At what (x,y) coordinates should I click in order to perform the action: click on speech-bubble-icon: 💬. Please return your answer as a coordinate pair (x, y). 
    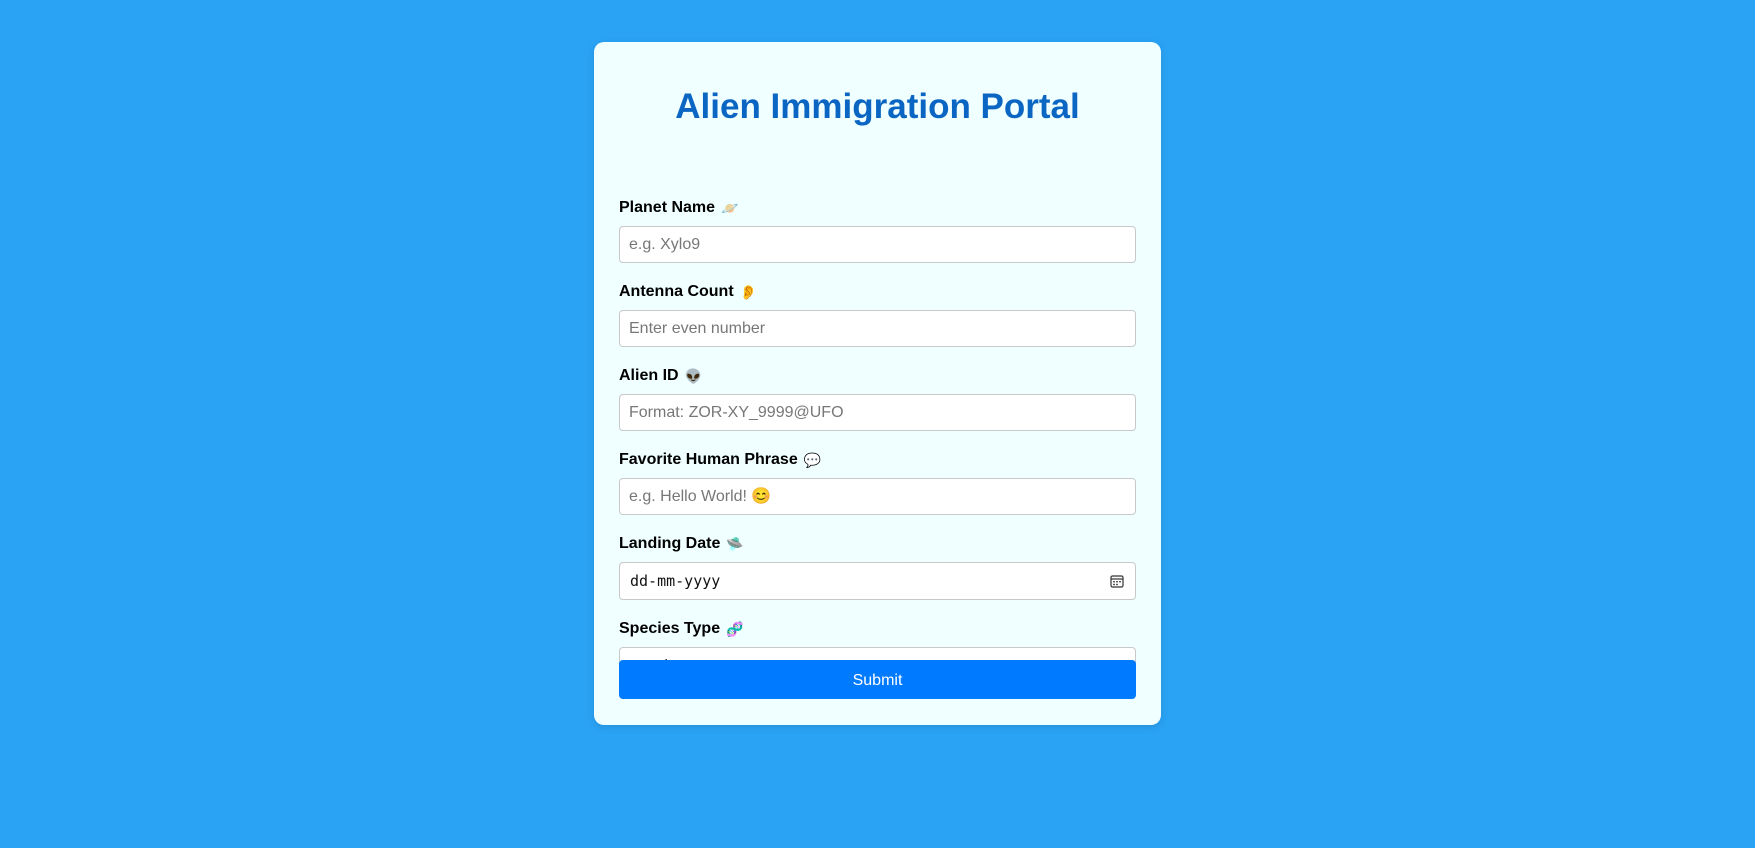
    Looking at the image, I should click on (812, 460).